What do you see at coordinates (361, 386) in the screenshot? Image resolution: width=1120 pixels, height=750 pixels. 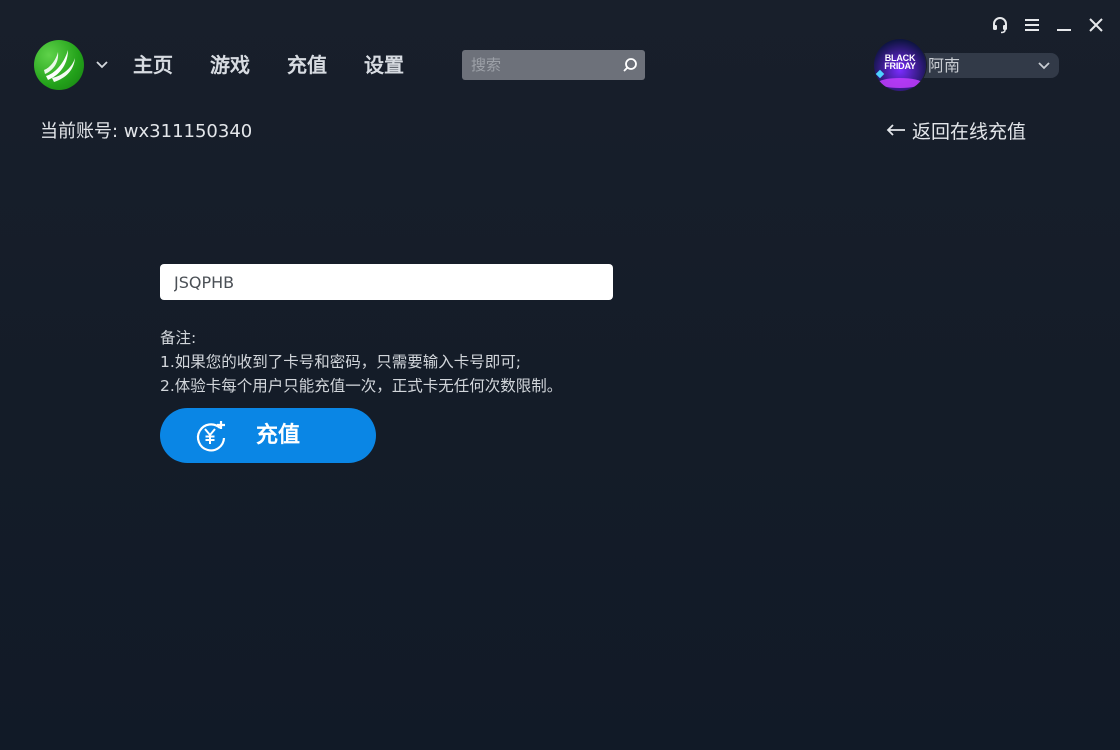 I see `notes-line-2: 2.体验卡每个用户只能充值一次，正式卡无任何次数限制。` at bounding box center [361, 386].